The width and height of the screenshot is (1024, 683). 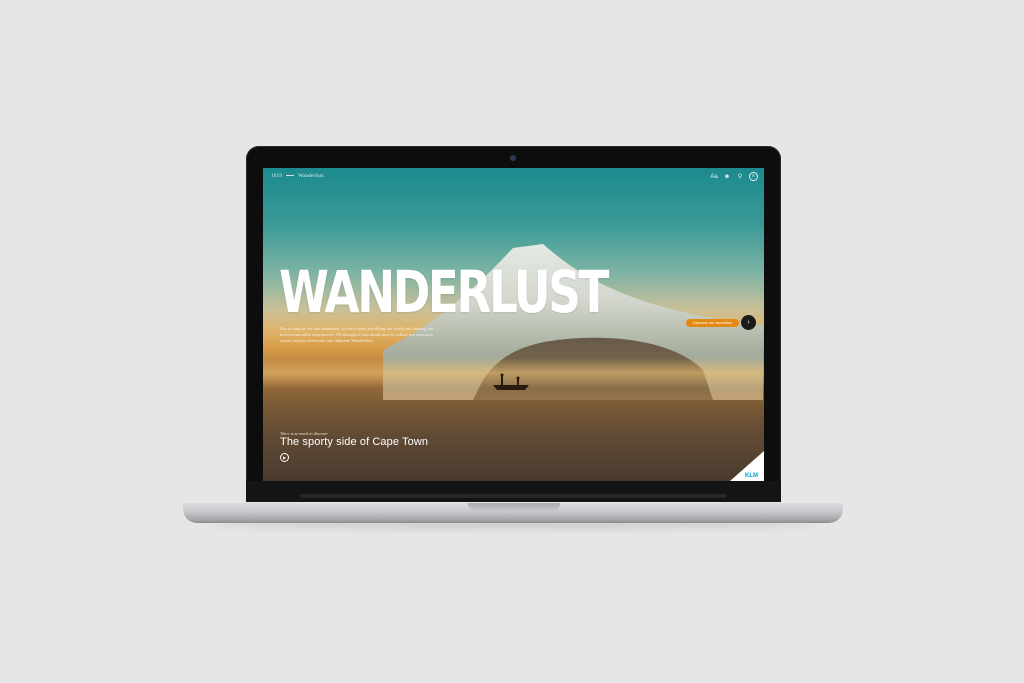 I want to click on klm-logo: KLM, so click(x=747, y=466).